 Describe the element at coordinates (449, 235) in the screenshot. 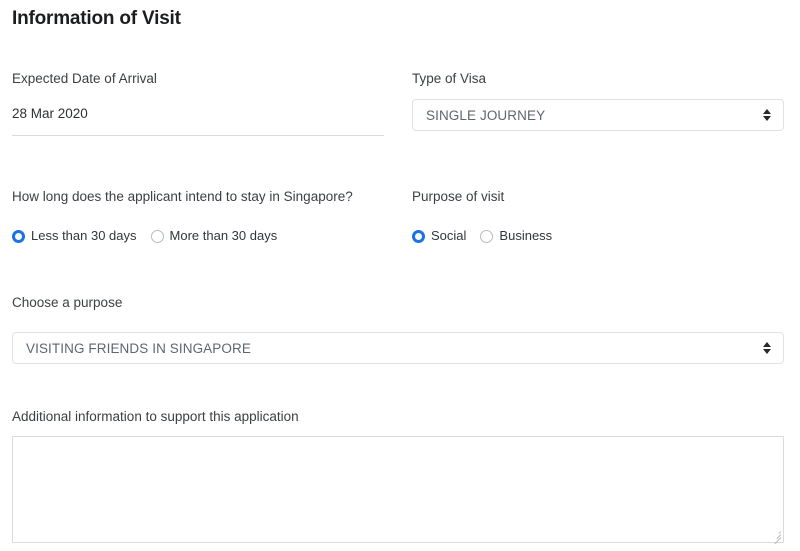

I see `purpose-of-visit-option-label: Social` at that location.